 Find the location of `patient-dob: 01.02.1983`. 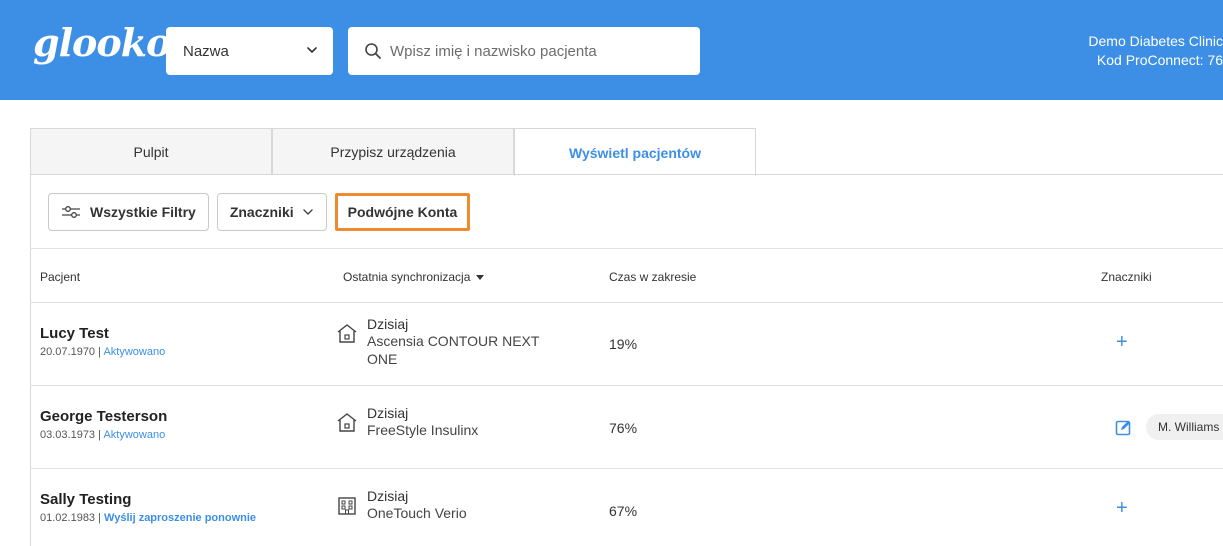

patient-dob: 01.02.1983 is located at coordinates (68, 518).